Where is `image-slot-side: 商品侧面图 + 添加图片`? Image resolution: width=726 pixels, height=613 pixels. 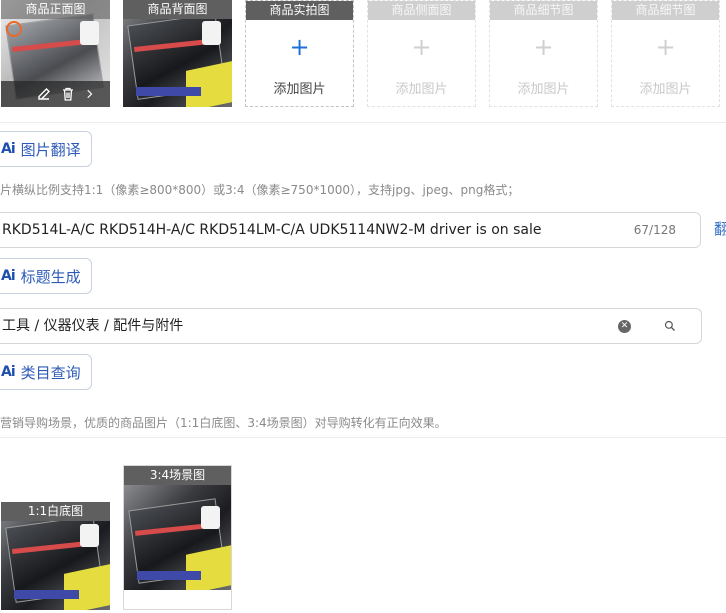
image-slot-side: 商品侧面图 + 添加图片 is located at coordinates (421, 53).